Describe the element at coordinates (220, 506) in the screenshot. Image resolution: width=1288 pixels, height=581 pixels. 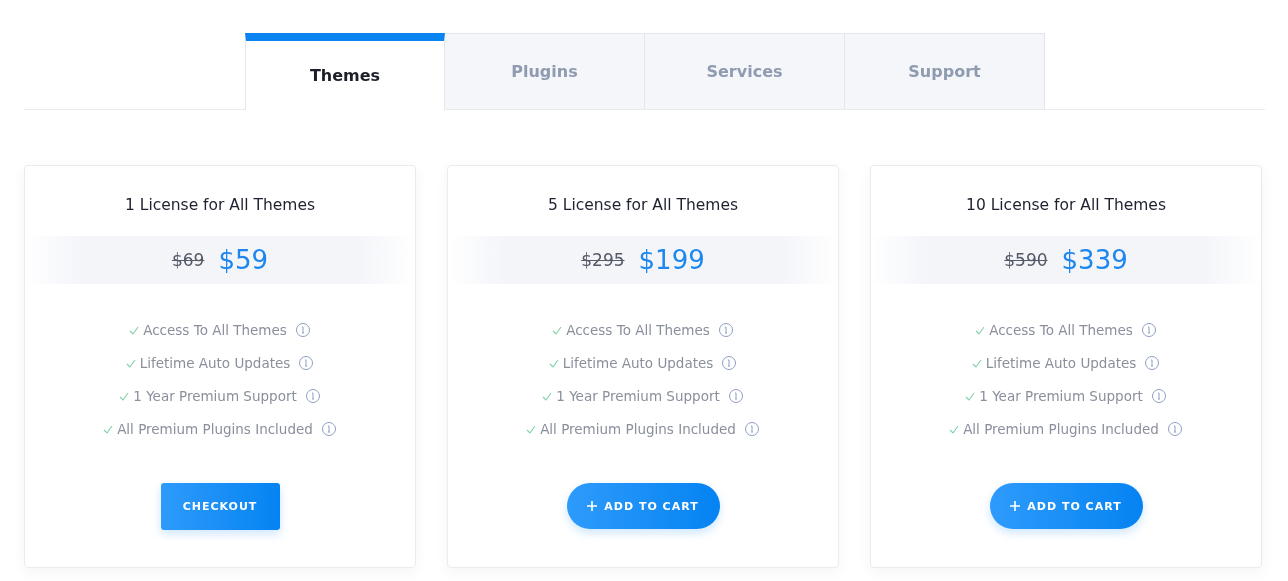
I see `checkout-button: CHECKOUT` at that location.